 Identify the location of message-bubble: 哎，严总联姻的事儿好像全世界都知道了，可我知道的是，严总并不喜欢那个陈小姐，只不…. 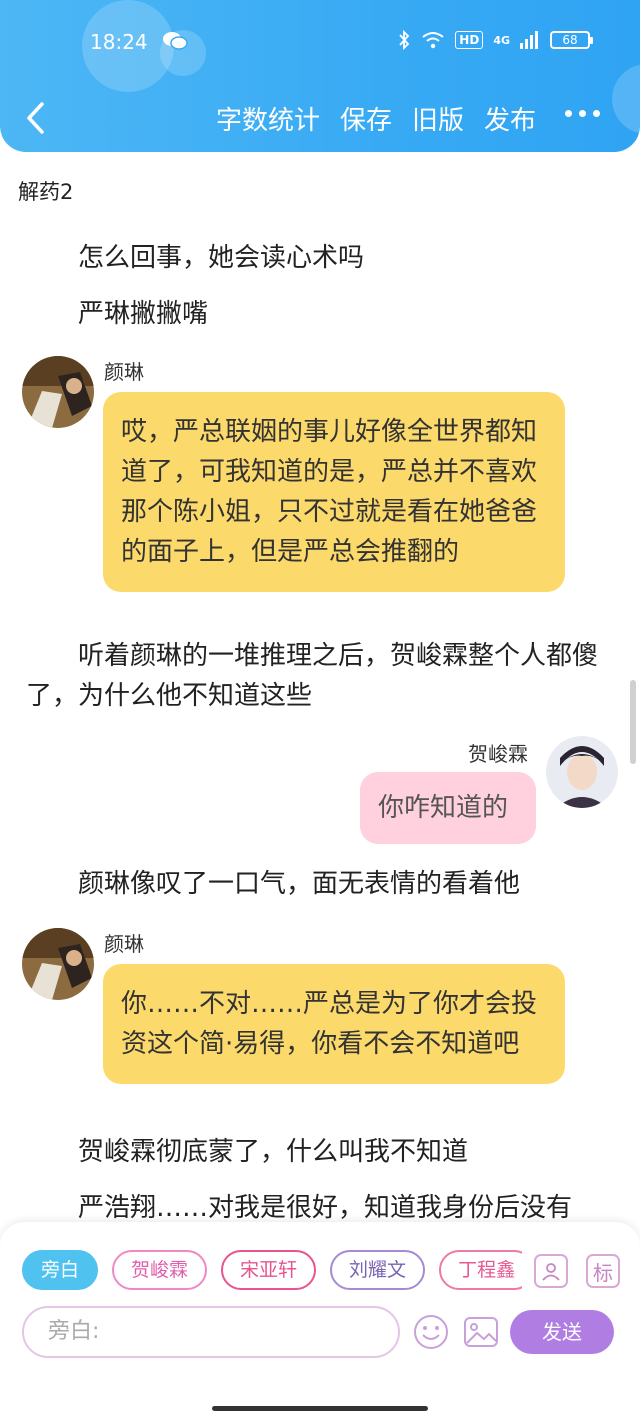
(334, 492).